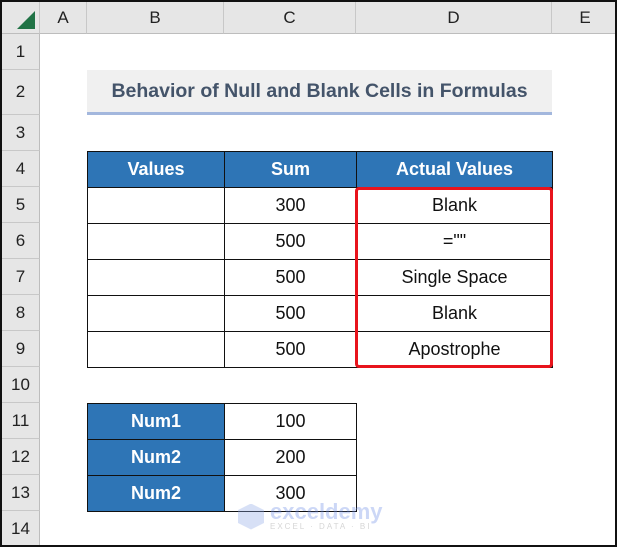  What do you see at coordinates (290, 457) in the screenshot?
I see `value-num2: 200` at bounding box center [290, 457].